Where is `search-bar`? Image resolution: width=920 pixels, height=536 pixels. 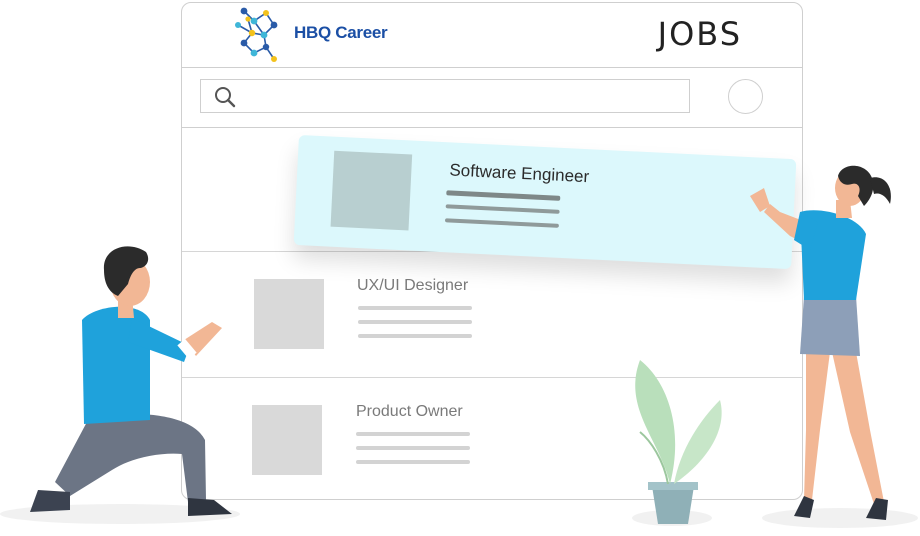 search-bar is located at coordinates (492, 97).